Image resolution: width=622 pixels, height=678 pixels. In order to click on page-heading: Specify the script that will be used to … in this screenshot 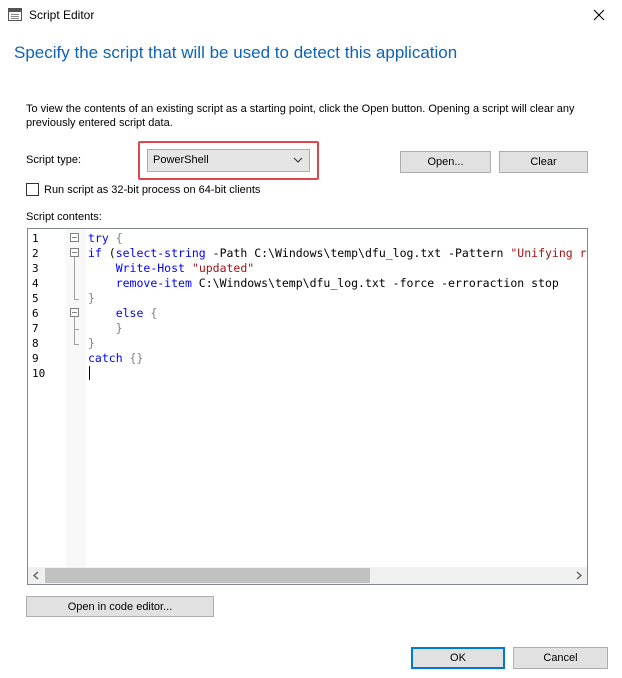, I will do `click(236, 52)`.